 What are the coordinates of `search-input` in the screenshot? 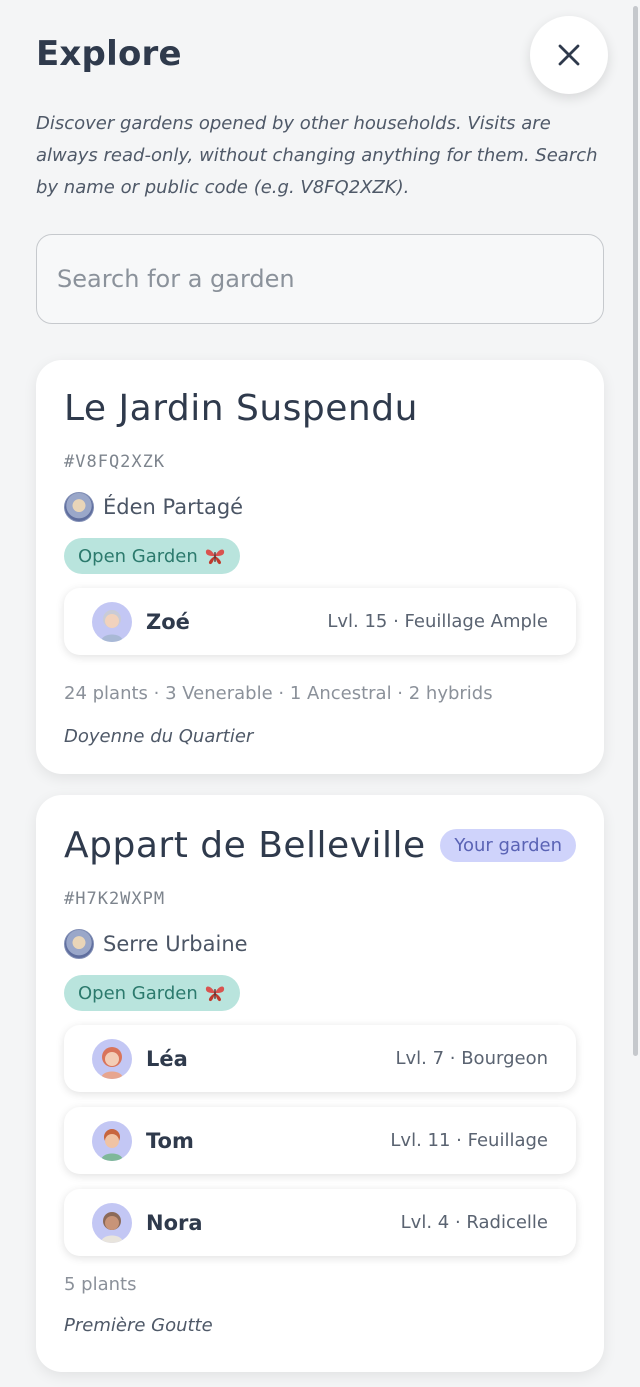 It's located at (320, 279).